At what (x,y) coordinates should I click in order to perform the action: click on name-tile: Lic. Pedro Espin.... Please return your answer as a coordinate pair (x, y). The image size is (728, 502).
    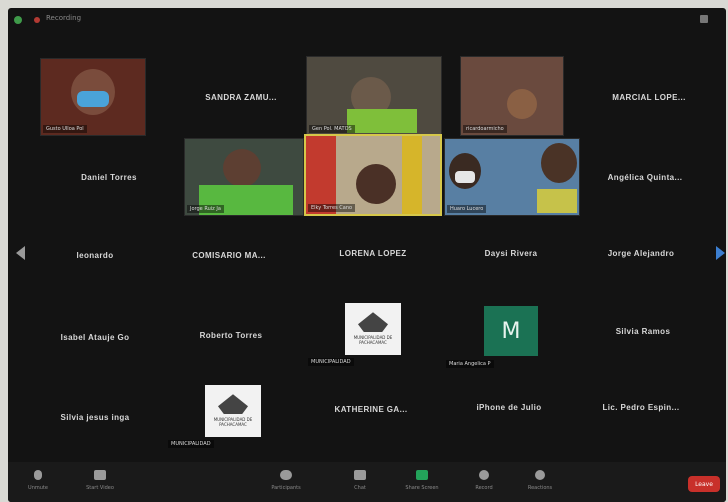
    Looking at the image, I should click on (641, 407).